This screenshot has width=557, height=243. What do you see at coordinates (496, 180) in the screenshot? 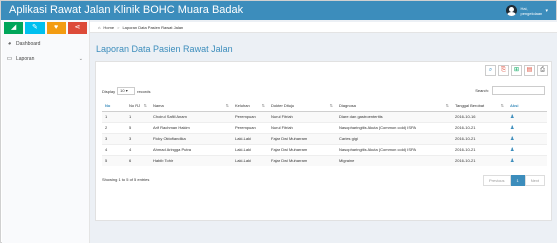
I see `previous-button: Previous` at bounding box center [496, 180].